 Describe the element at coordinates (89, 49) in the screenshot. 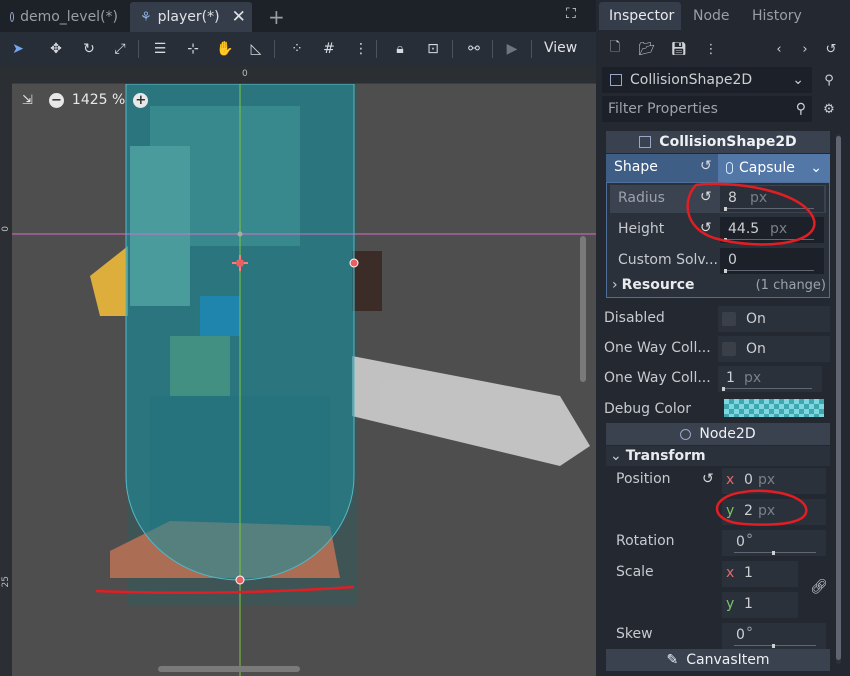

I see `rotate-tool-icon: ↻` at that location.